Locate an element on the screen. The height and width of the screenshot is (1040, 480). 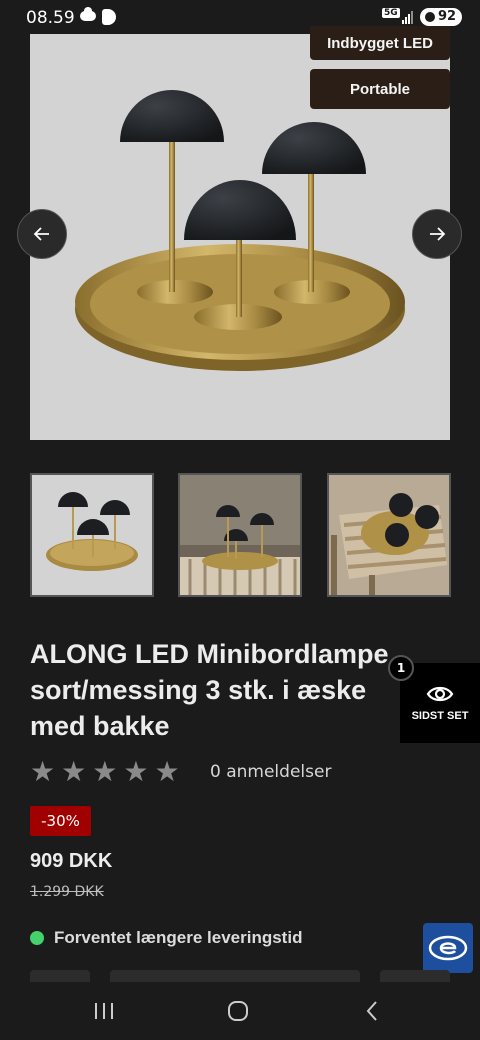
quantity-selector is located at coordinates (60, 976).